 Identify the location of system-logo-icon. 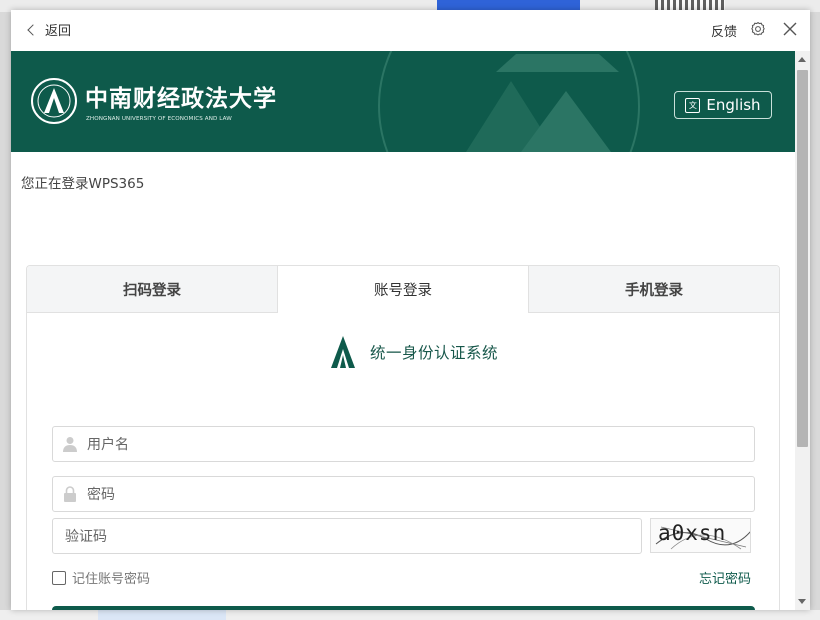
(343, 352).